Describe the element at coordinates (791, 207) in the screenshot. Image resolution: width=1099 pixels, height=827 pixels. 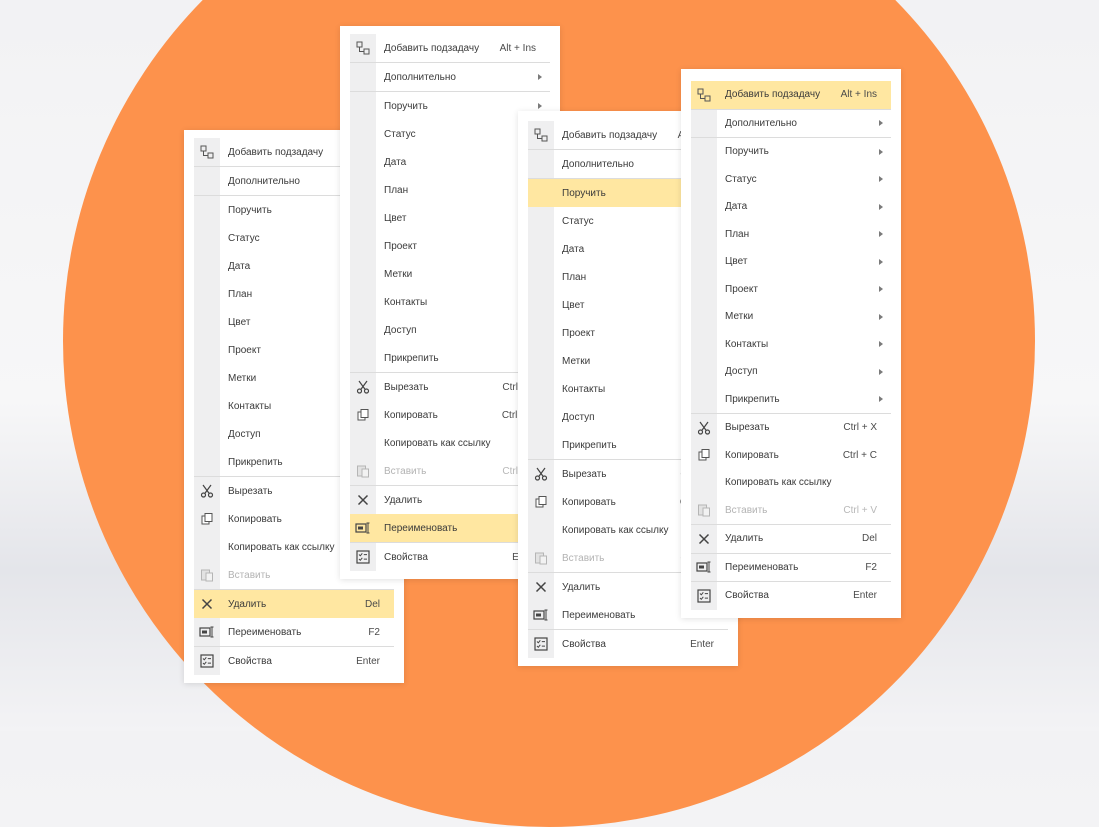
I see `menu-item: Дата` at that location.